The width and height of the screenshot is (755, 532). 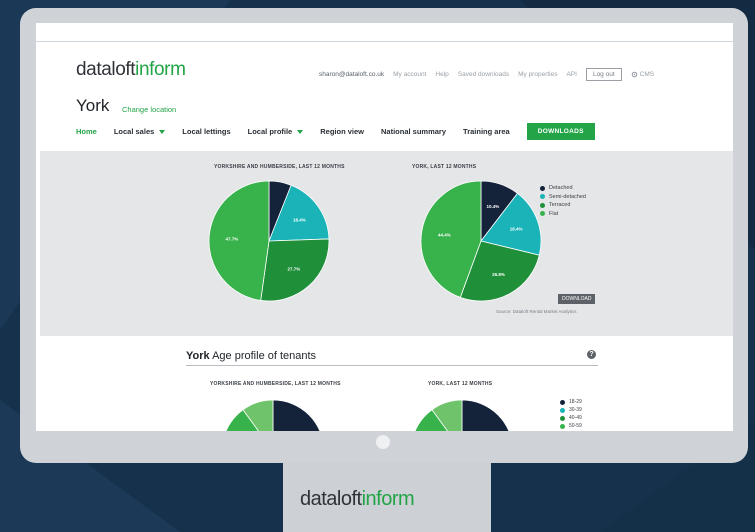 I want to click on nav-local-profile-label: Local profile, so click(x=270, y=131).